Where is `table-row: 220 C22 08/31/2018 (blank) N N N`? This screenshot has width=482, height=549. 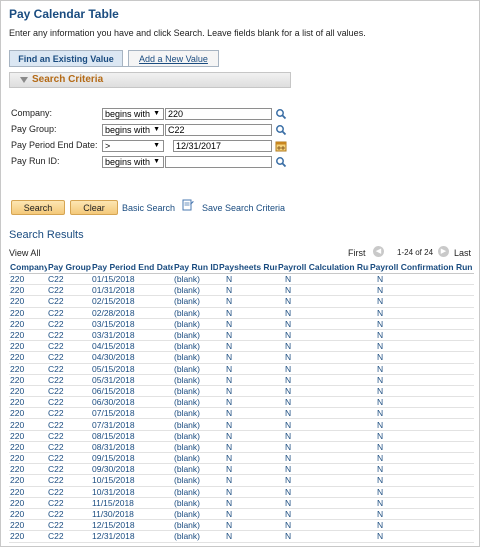
table-row: 220 C22 08/31/2018 (blank) N N N is located at coordinates (241, 447).